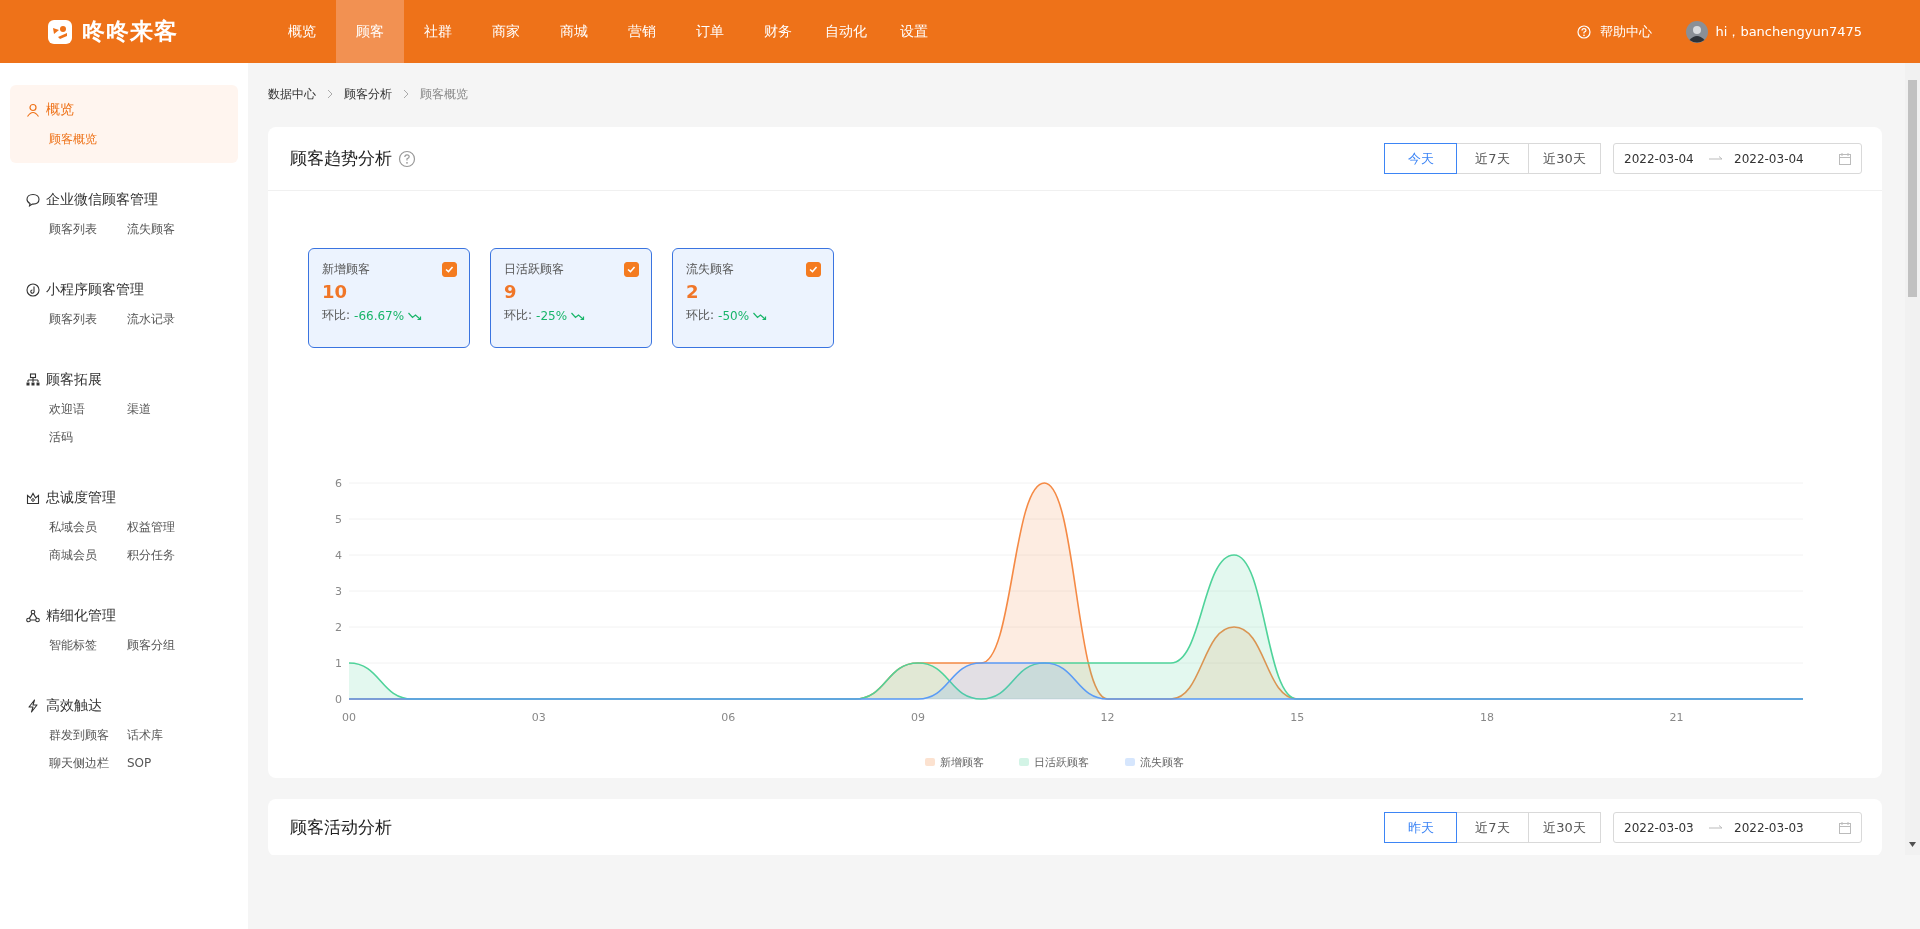  I want to click on chat-bubble-icon, so click(33, 200).